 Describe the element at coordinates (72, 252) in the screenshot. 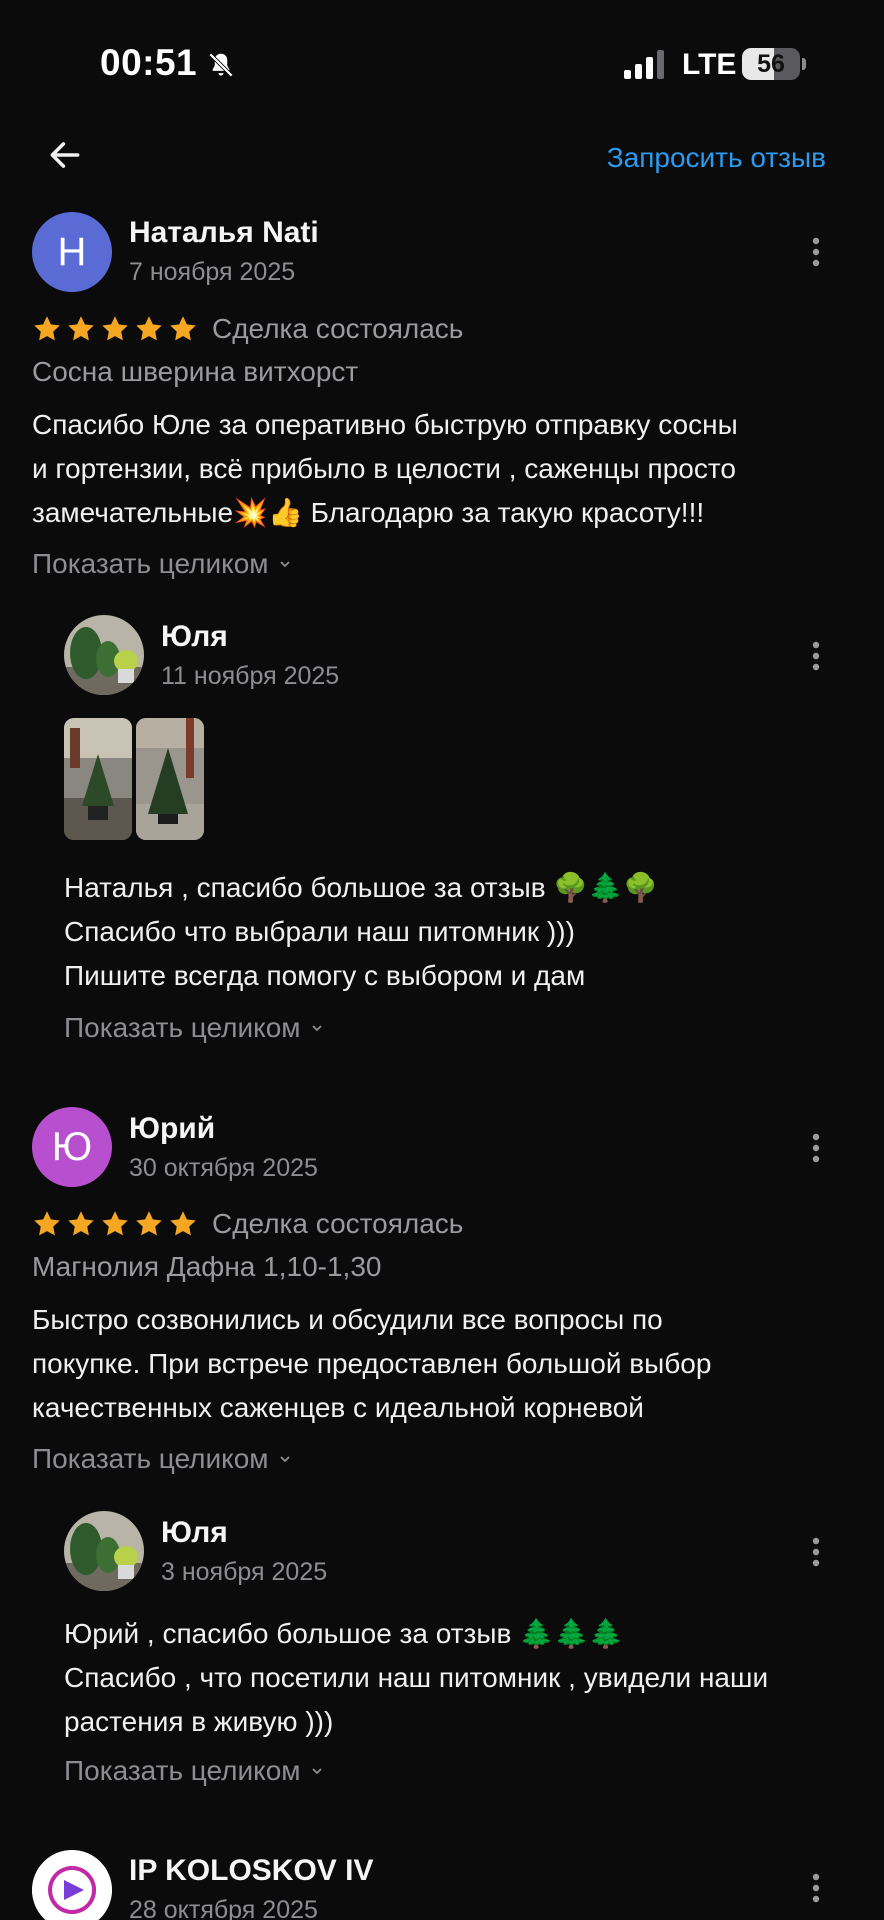

I see `avatar: Н` at that location.